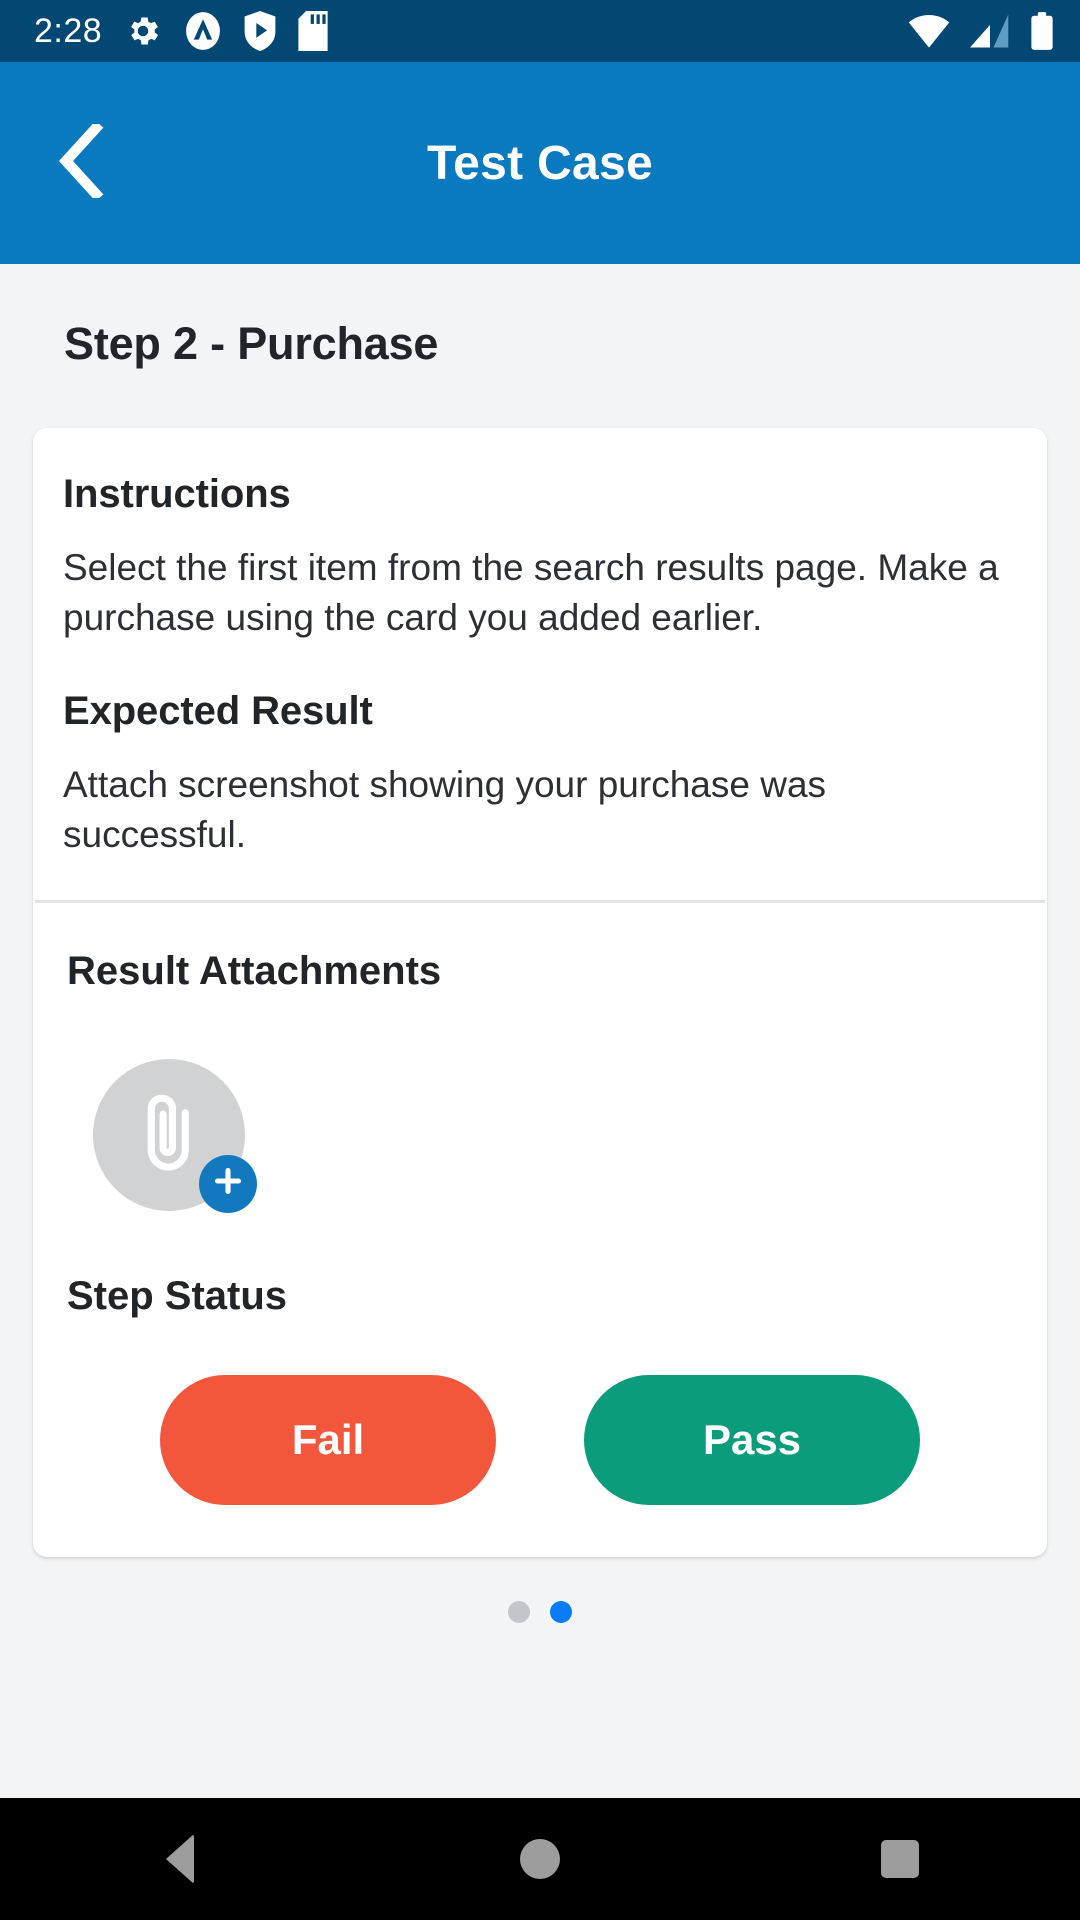 Image resolution: width=1080 pixels, height=1920 pixels. I want to click on back-triangle-icon, so click(180, 1859).